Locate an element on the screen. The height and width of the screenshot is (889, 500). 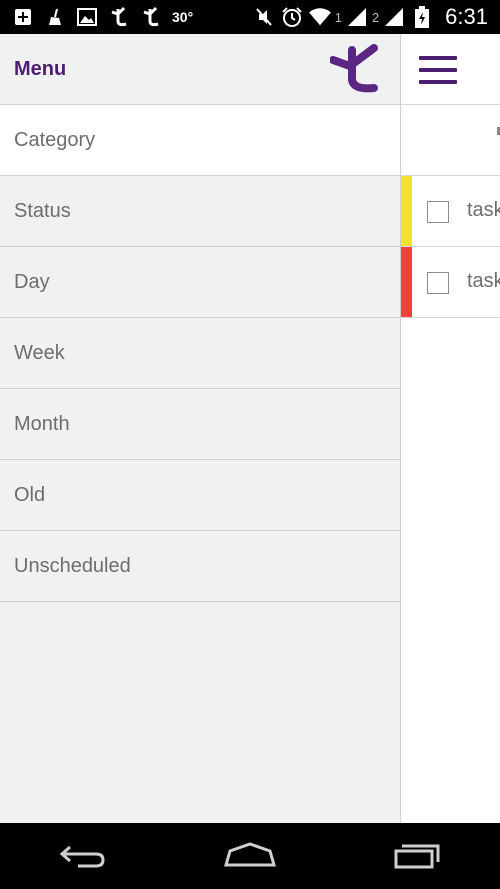
main-header is located at coordinates (450, 69).